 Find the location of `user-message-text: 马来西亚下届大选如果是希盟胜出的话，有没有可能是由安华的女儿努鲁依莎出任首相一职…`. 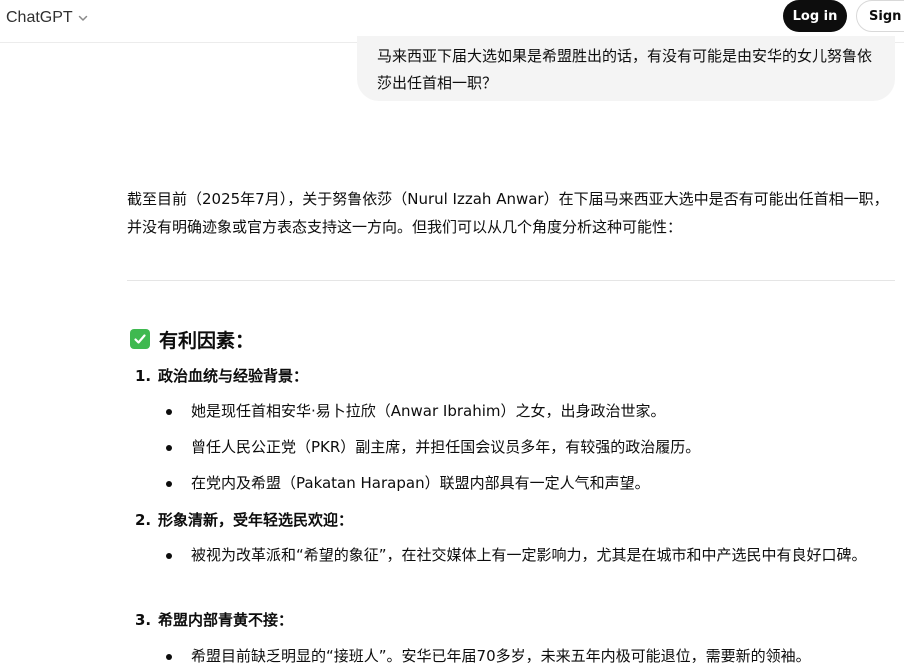

user-message-text: 马来西亚下届大选如果是希盟胜出的话，有没有可能是由安华的女儿努鲁依莎出任首相一职… is located at coordinates (625, 69).